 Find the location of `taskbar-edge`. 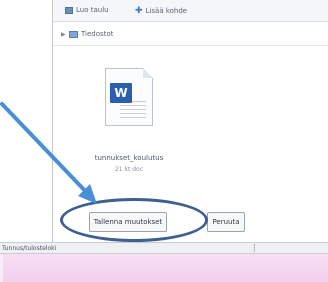

taskbar-edge is located at coordinates (1, 268).